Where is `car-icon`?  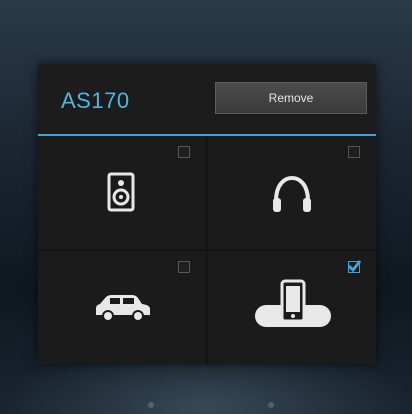
car-icon is located at coordinates (123, 308).